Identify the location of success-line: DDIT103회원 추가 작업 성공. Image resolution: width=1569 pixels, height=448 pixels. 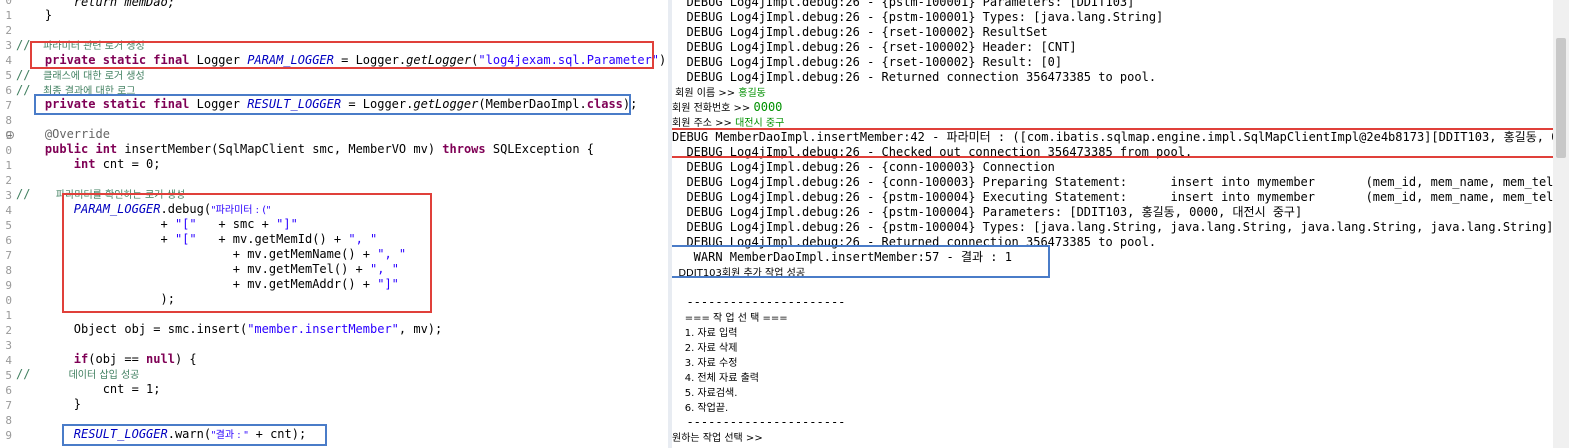
(738, 273).